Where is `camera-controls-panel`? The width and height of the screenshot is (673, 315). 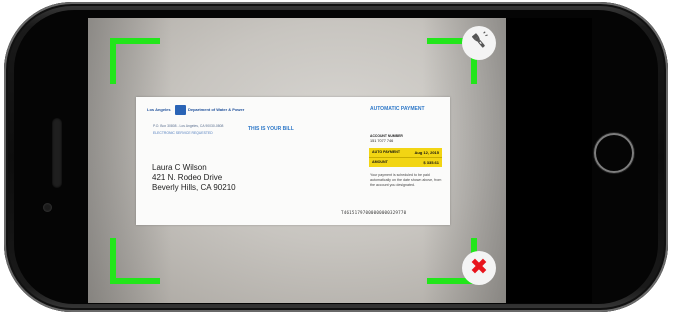
camera-controls-panel is located at coordinates (549, 160).